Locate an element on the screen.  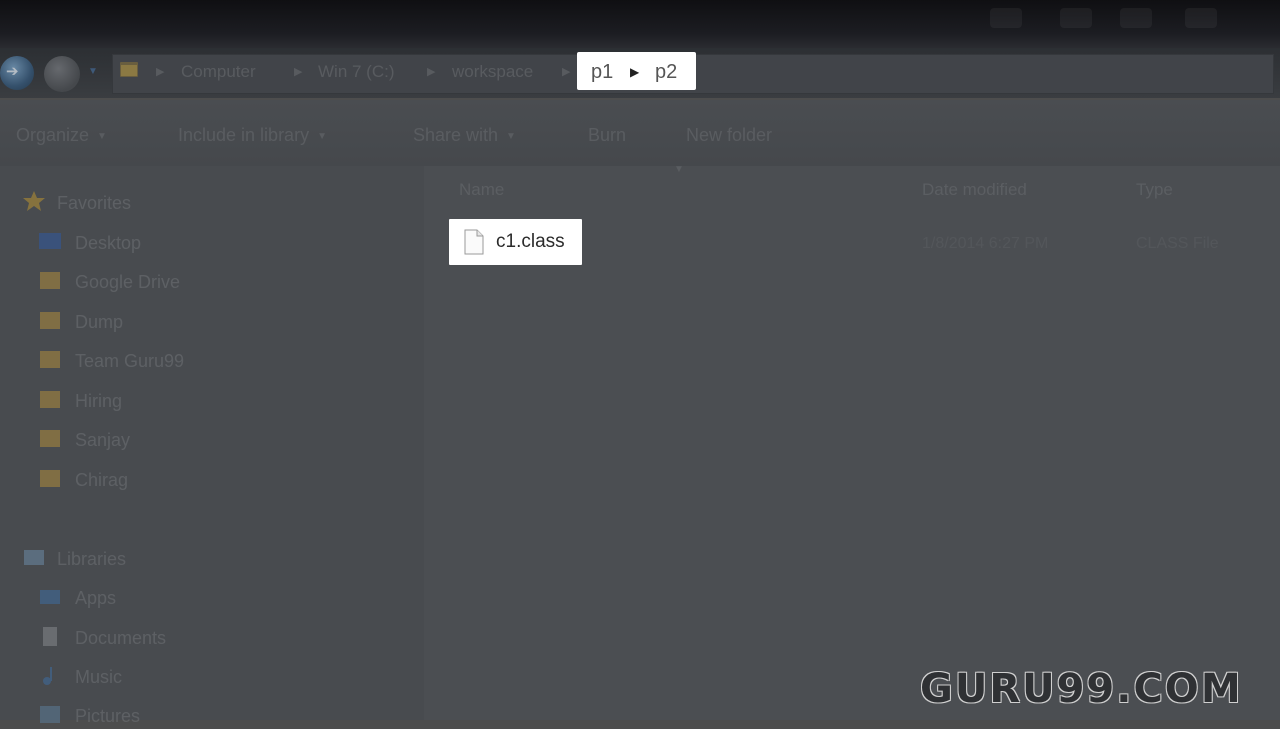
nav-item-desktop: Desktop is located at coordinates (108, 243).